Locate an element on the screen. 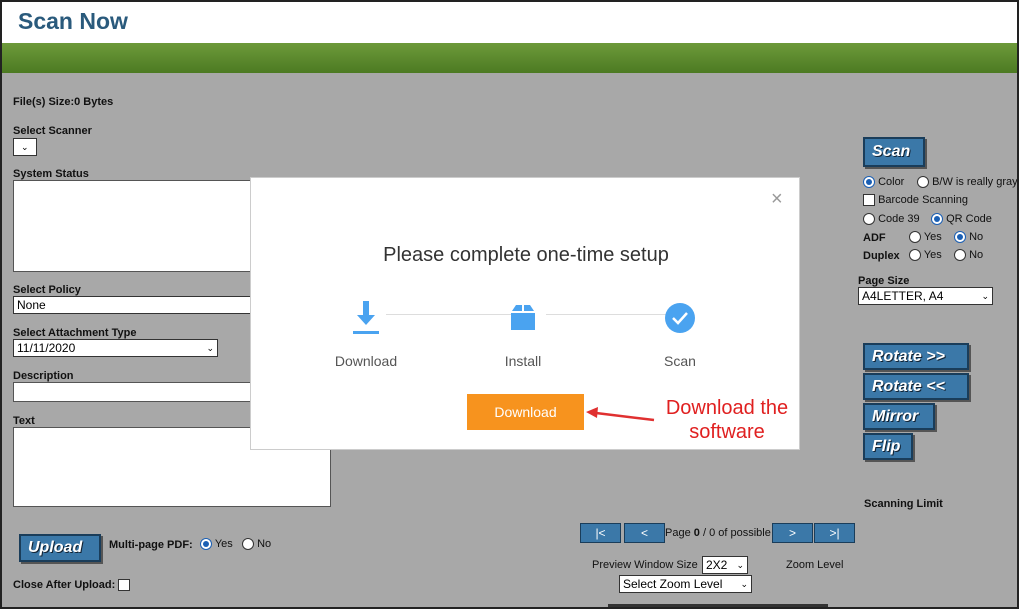 The height and width of the screenshot is (609, 1019). annotation-line-2: software is located at coordinates (727, 432).